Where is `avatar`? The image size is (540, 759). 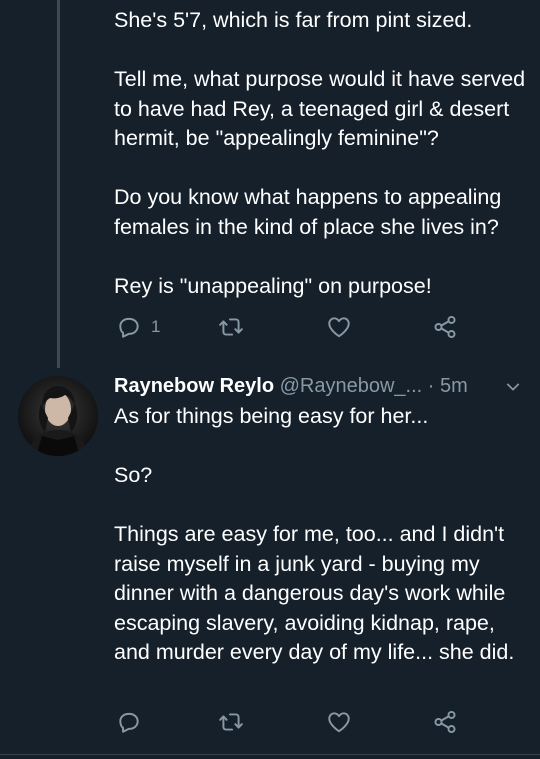
avatar is located at coordinates (58, 416).